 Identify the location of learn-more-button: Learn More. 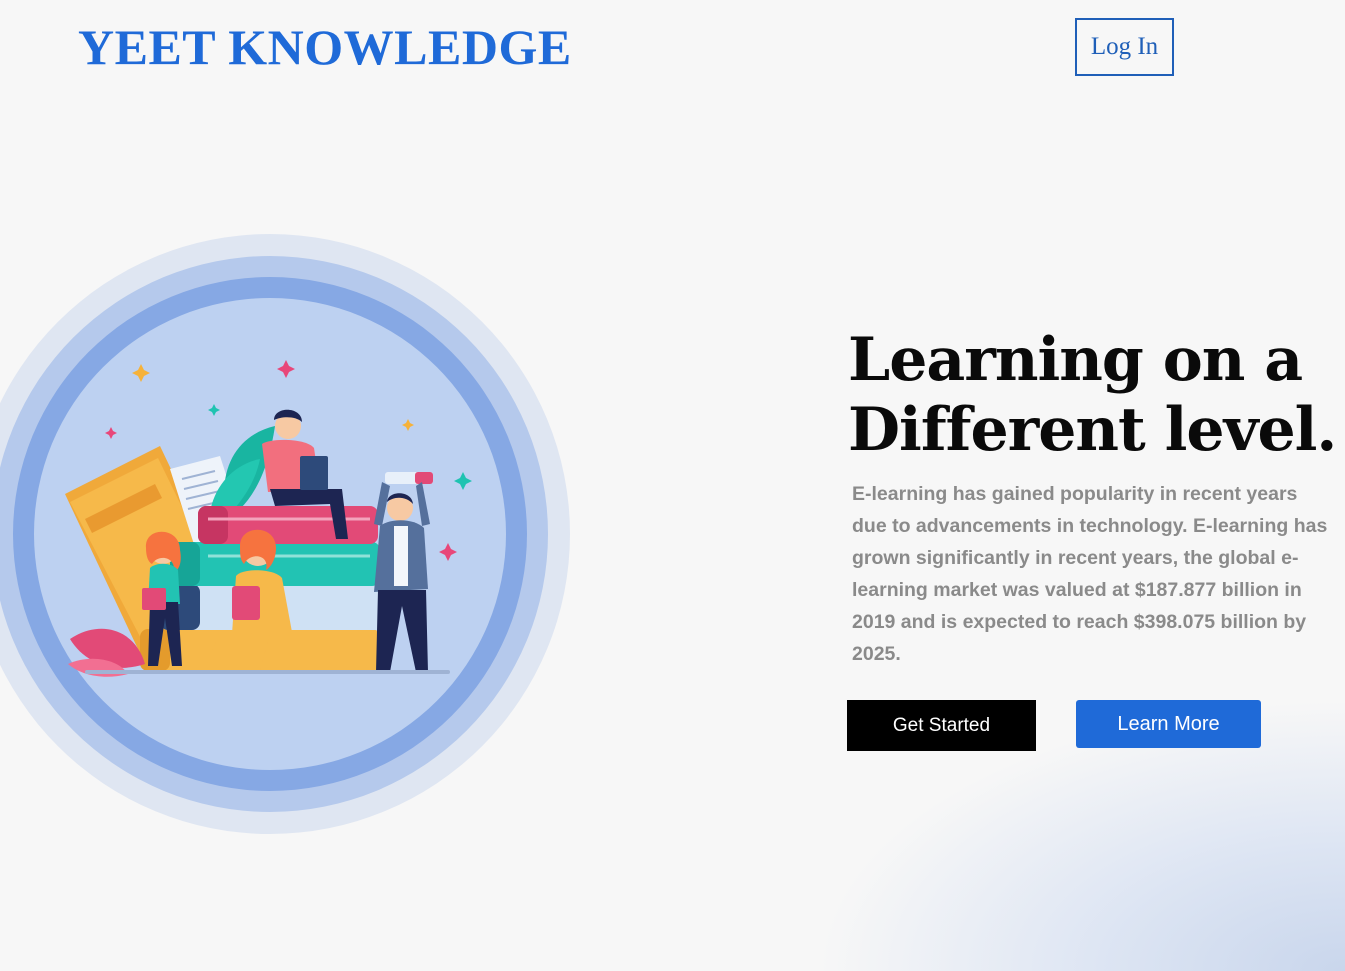
(1168, 724).